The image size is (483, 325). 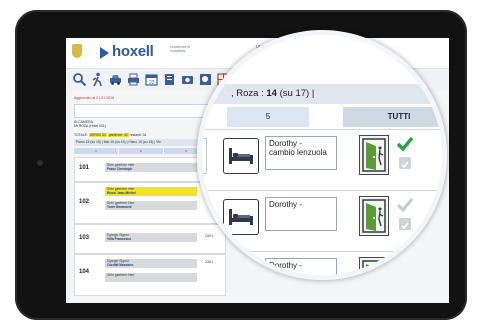 What do you see at coordinates (94, 98) in the screenshot?
I see `update-notice: Aggiornato al 21.01.2016` at bounding box center [94, 98].